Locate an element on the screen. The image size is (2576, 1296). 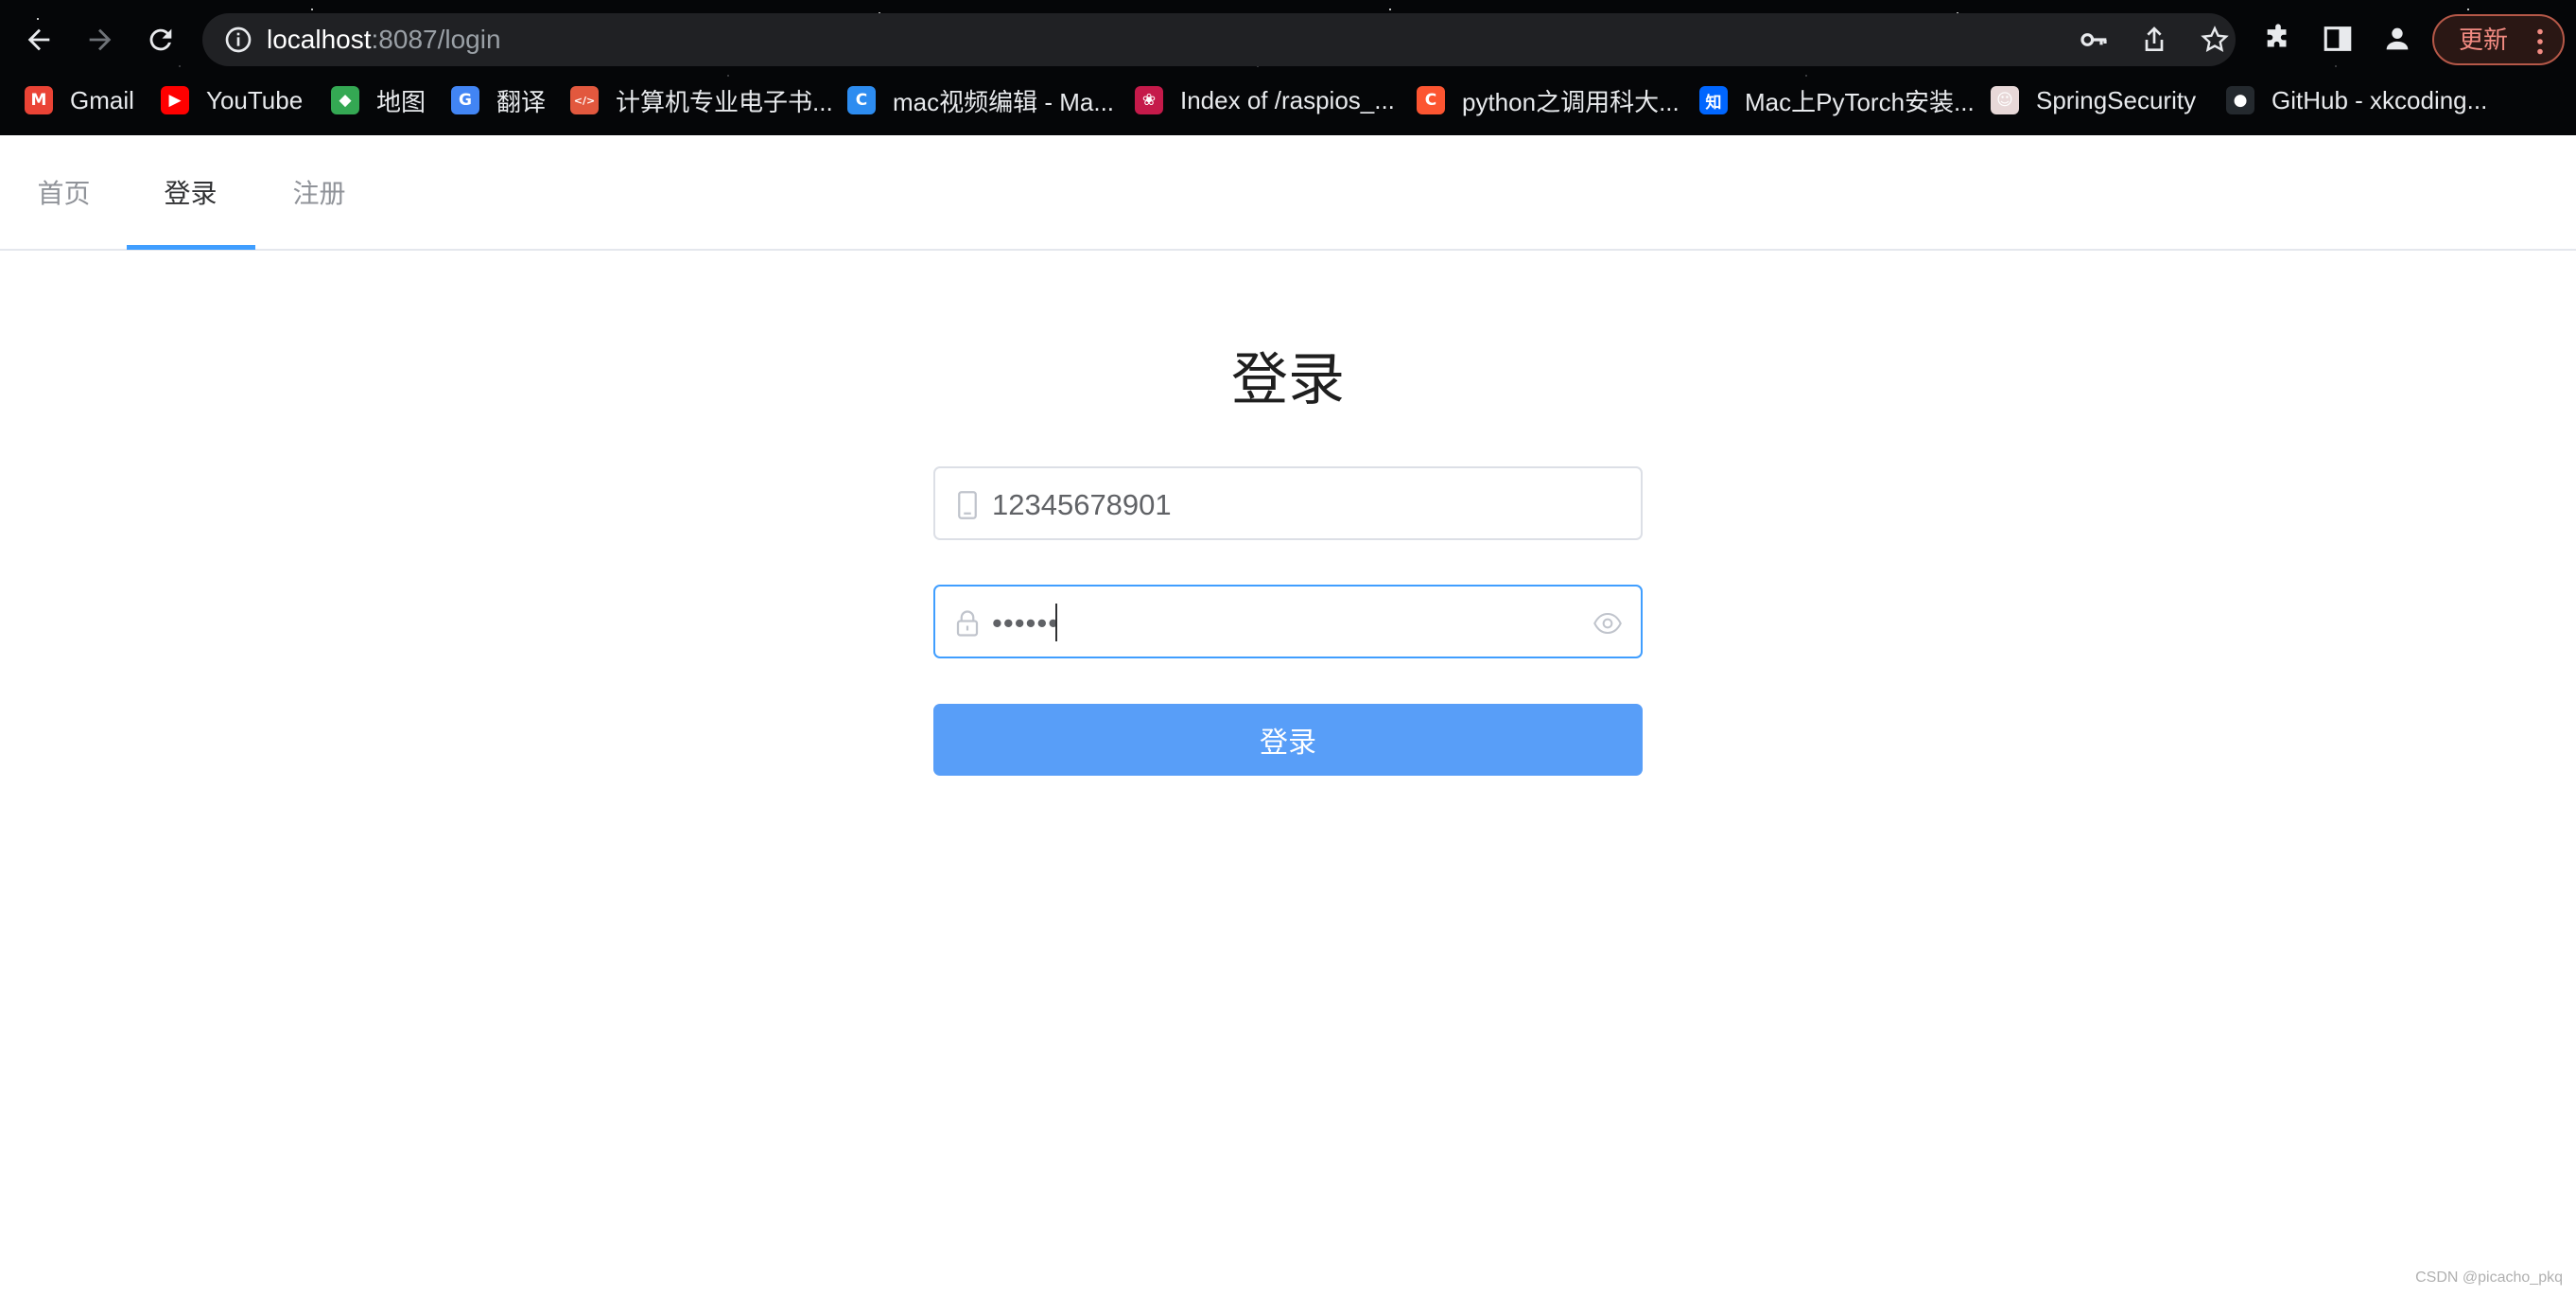
raspberry-icon: ❀ is located at coordinates (1149, 100).